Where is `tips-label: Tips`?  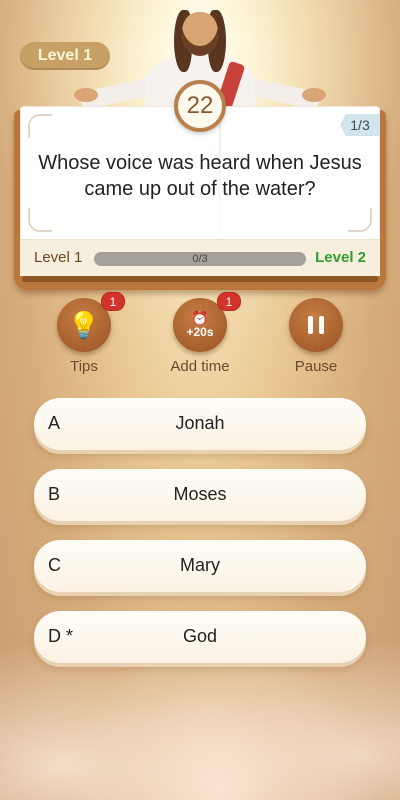
tips-label: Tips is located at coordinates (84, 366).